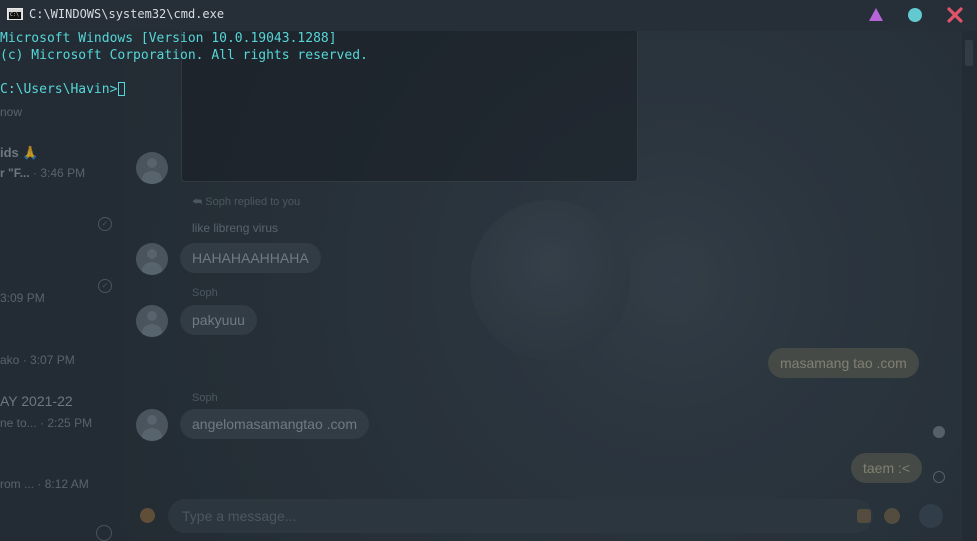 The image size is (977, 541). Describe the element at coordinates (488, 15) in the screenshot. I see `console-titlebar: C:\ C:\WINDOWS\system32\cmd.exe` at that location.